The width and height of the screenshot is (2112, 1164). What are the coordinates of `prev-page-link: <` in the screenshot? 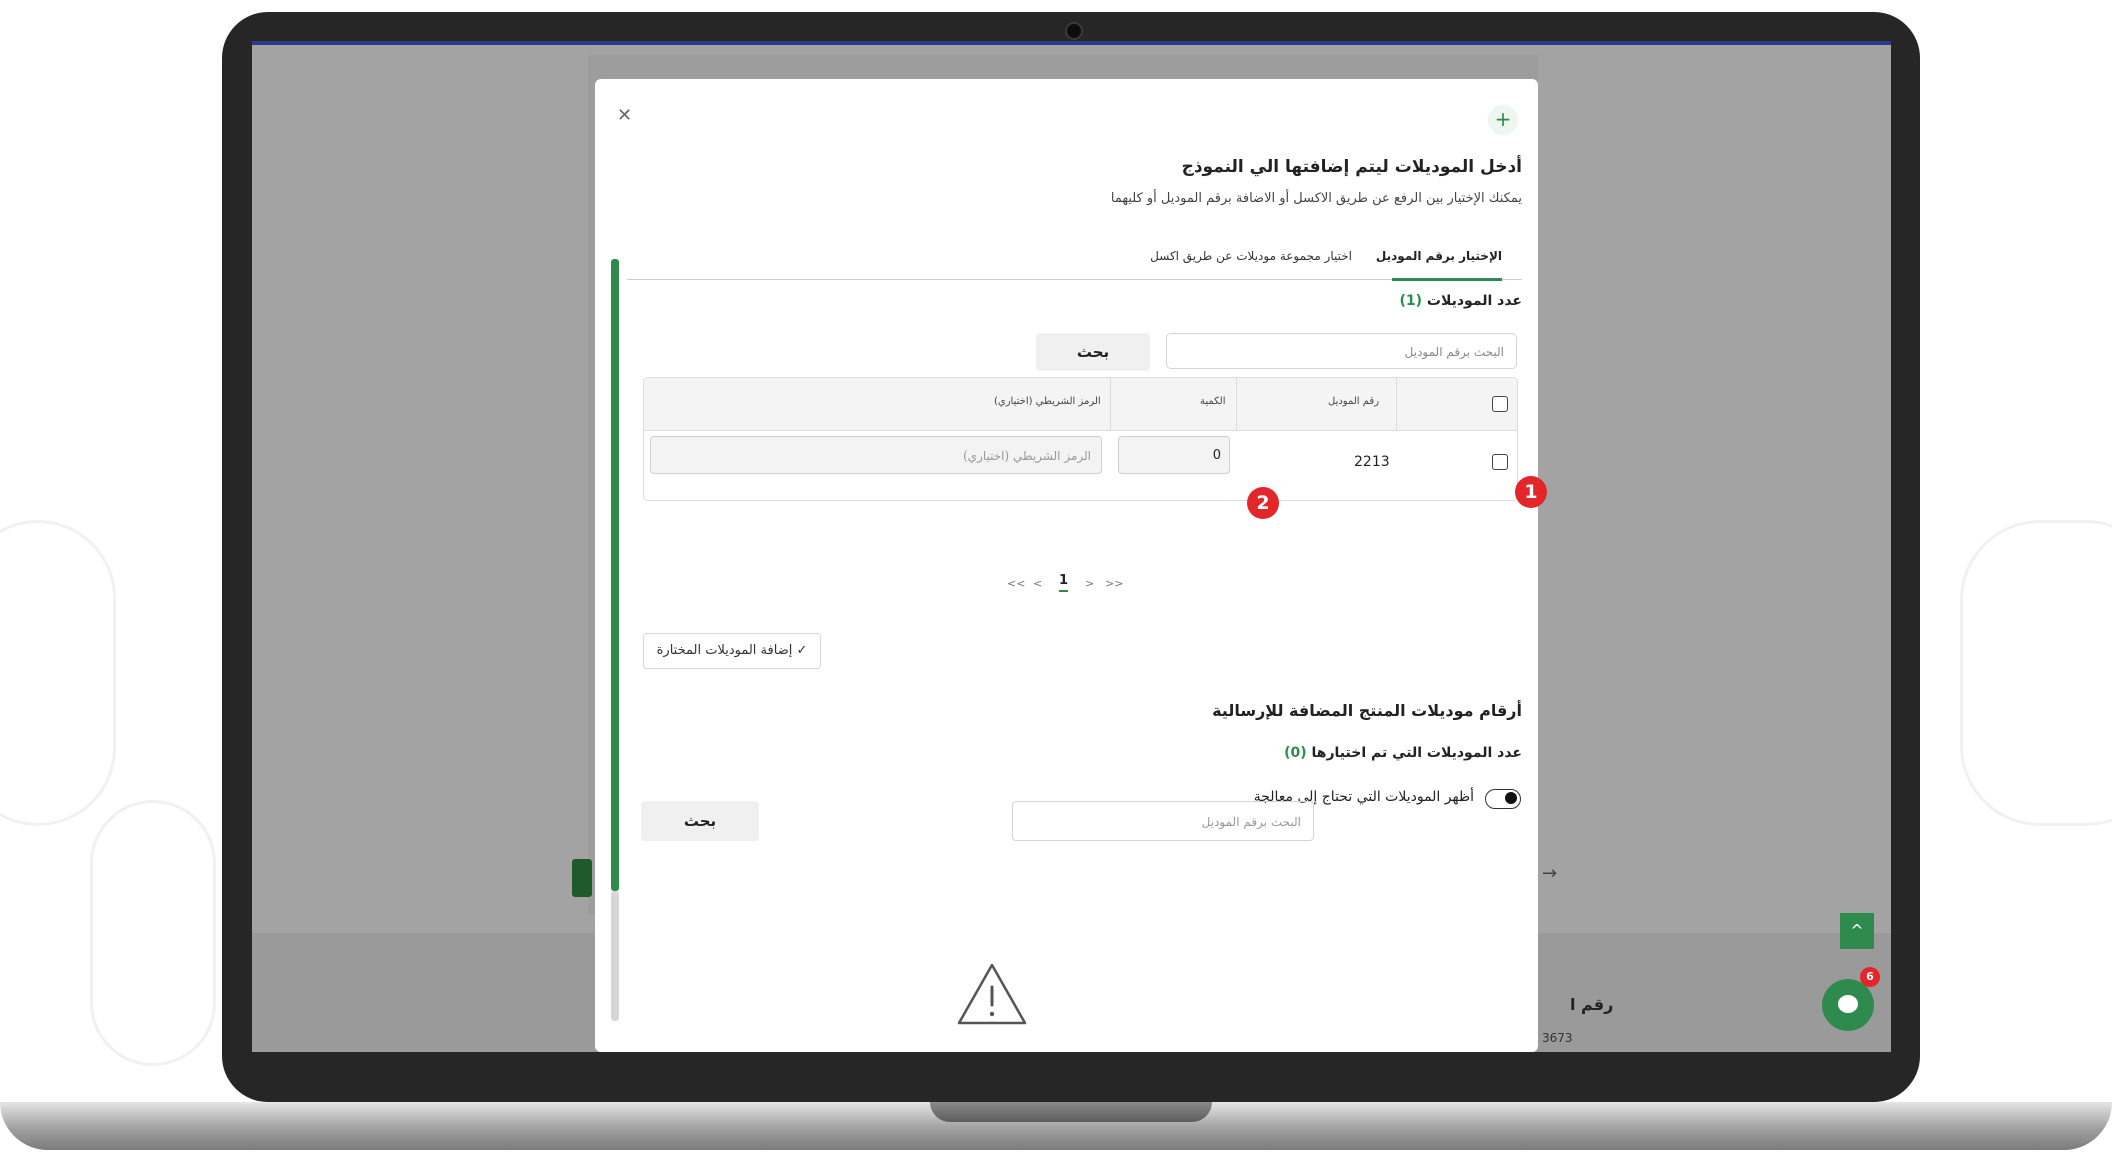 It's located at (1037, 583).